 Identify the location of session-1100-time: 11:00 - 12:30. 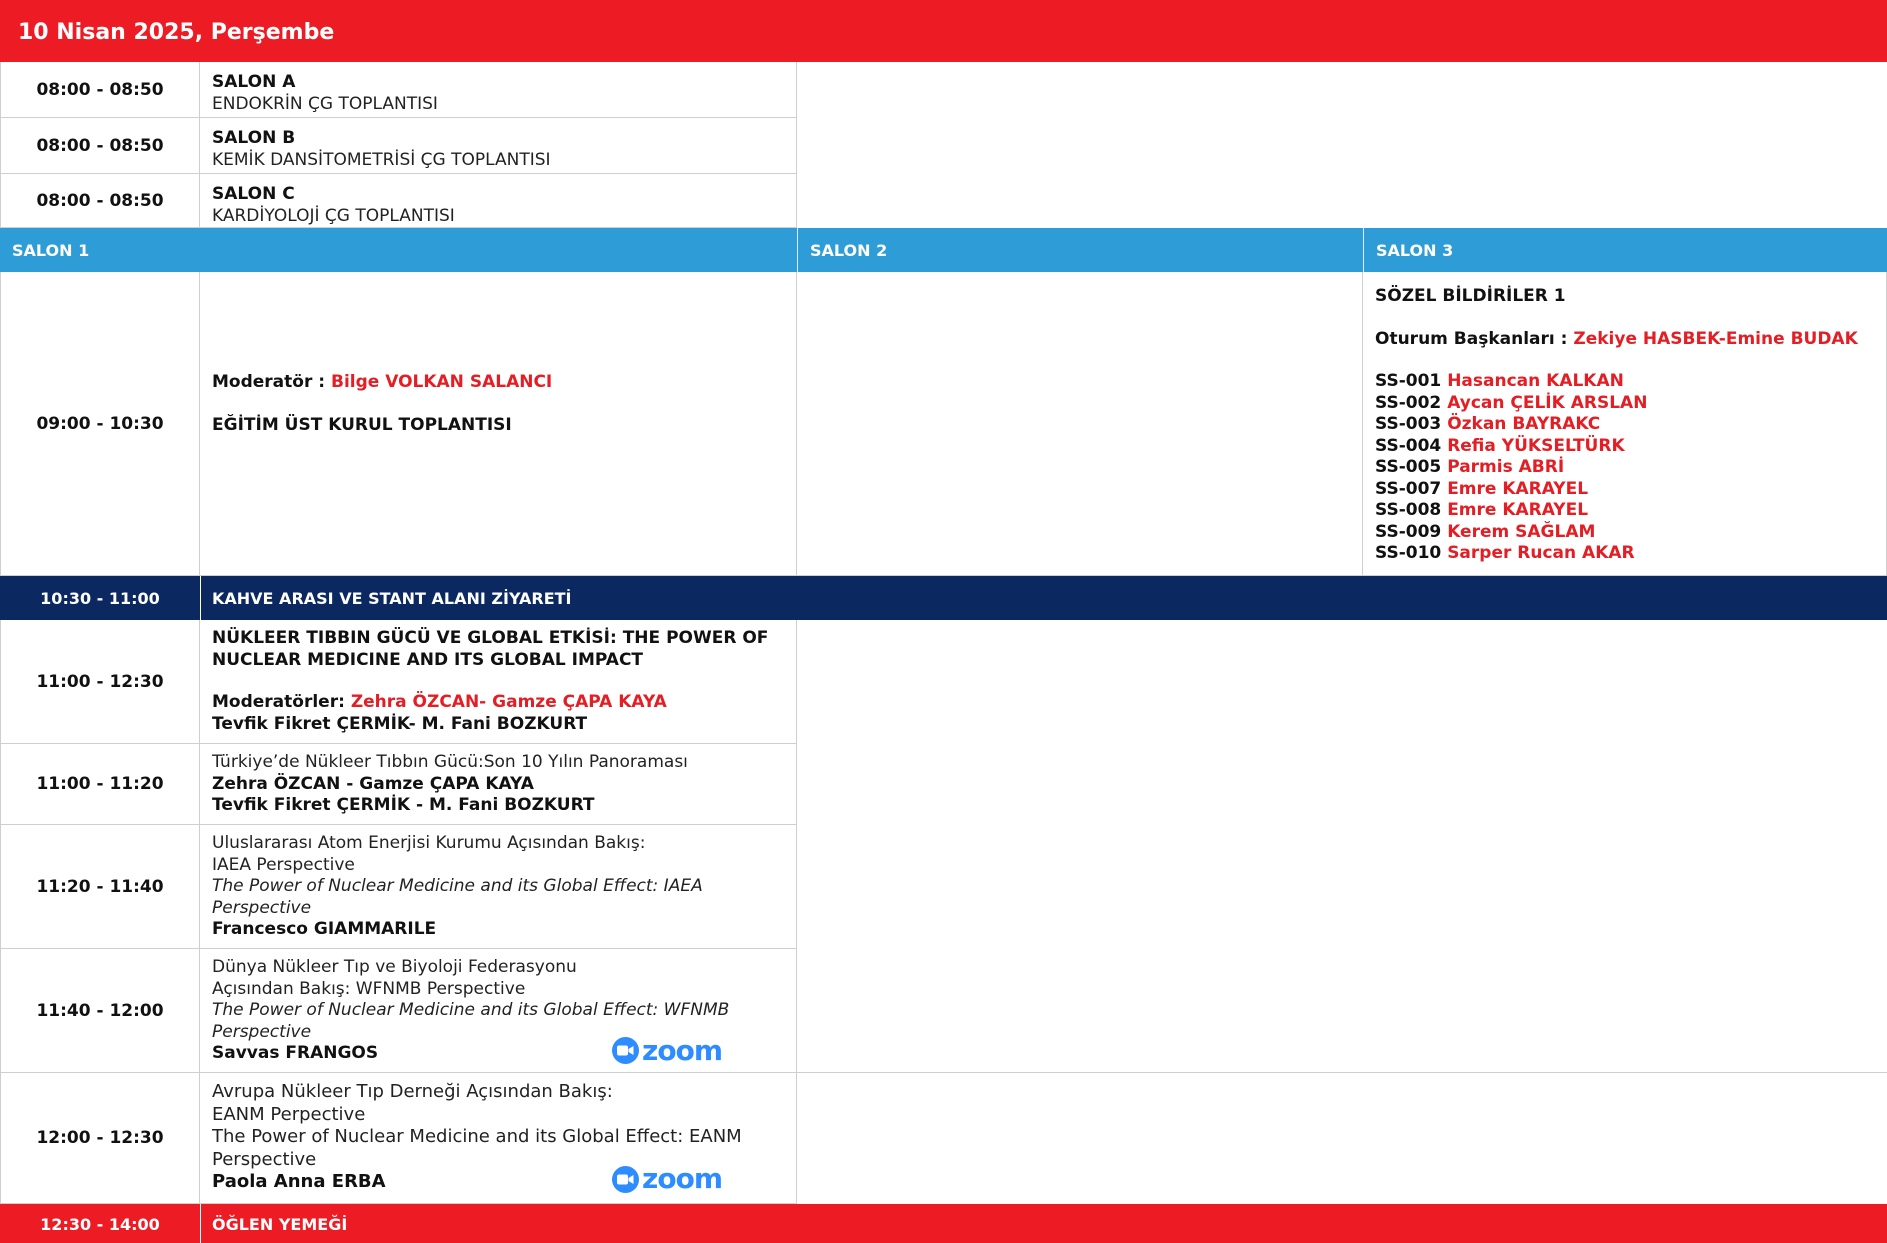
(100, 682).